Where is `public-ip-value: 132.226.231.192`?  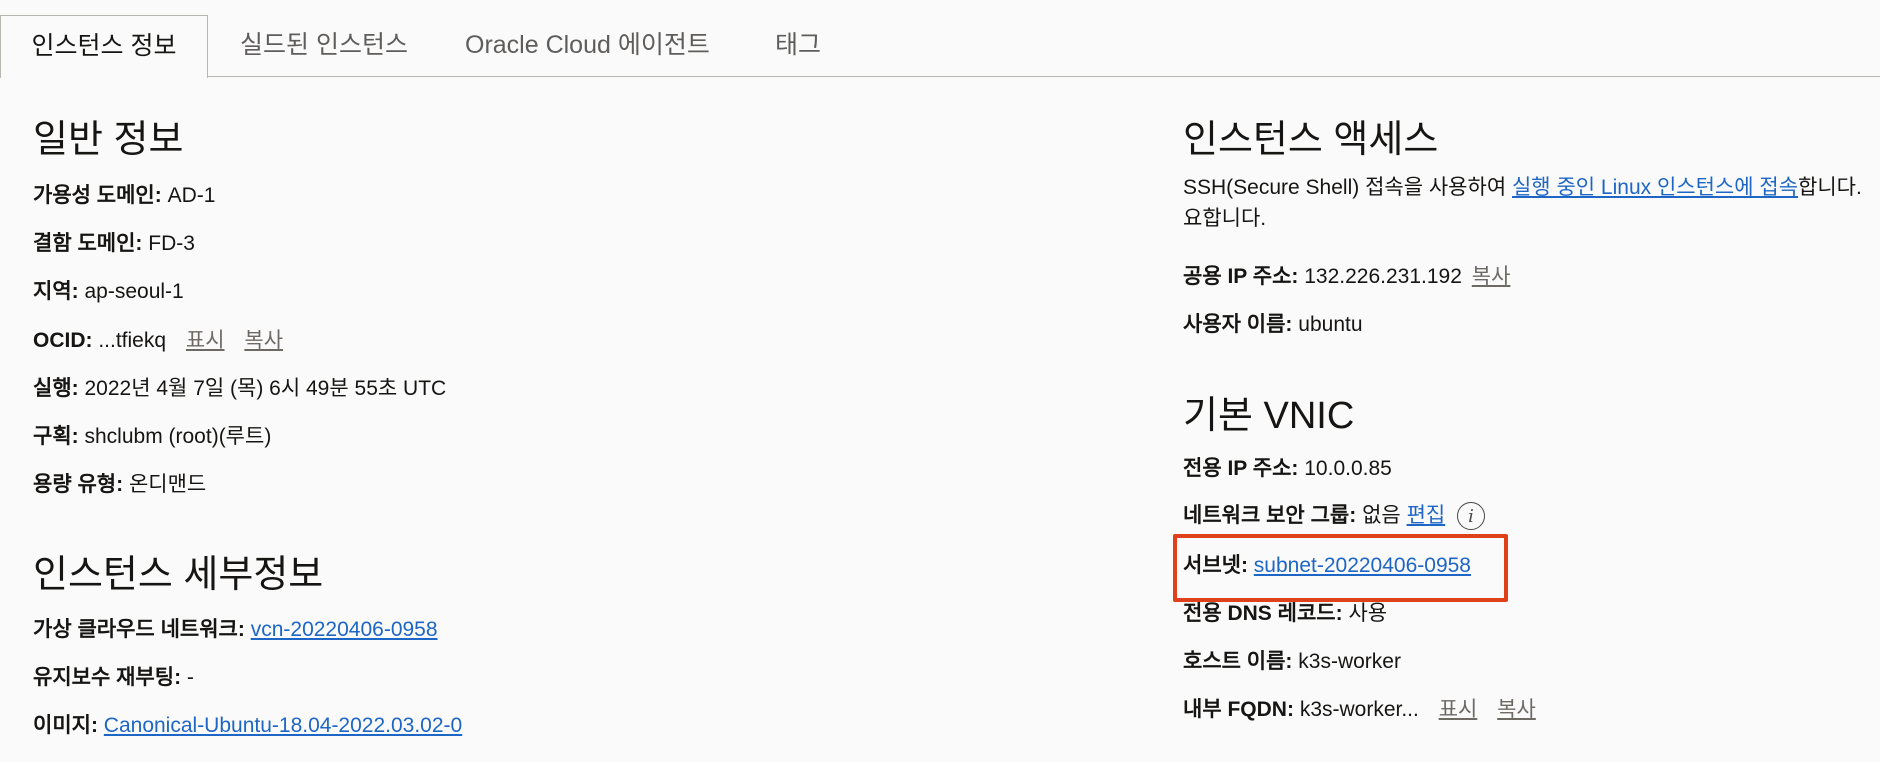
public-ip-value: 132.226.231.192 is located at coordinates (1383, 276).